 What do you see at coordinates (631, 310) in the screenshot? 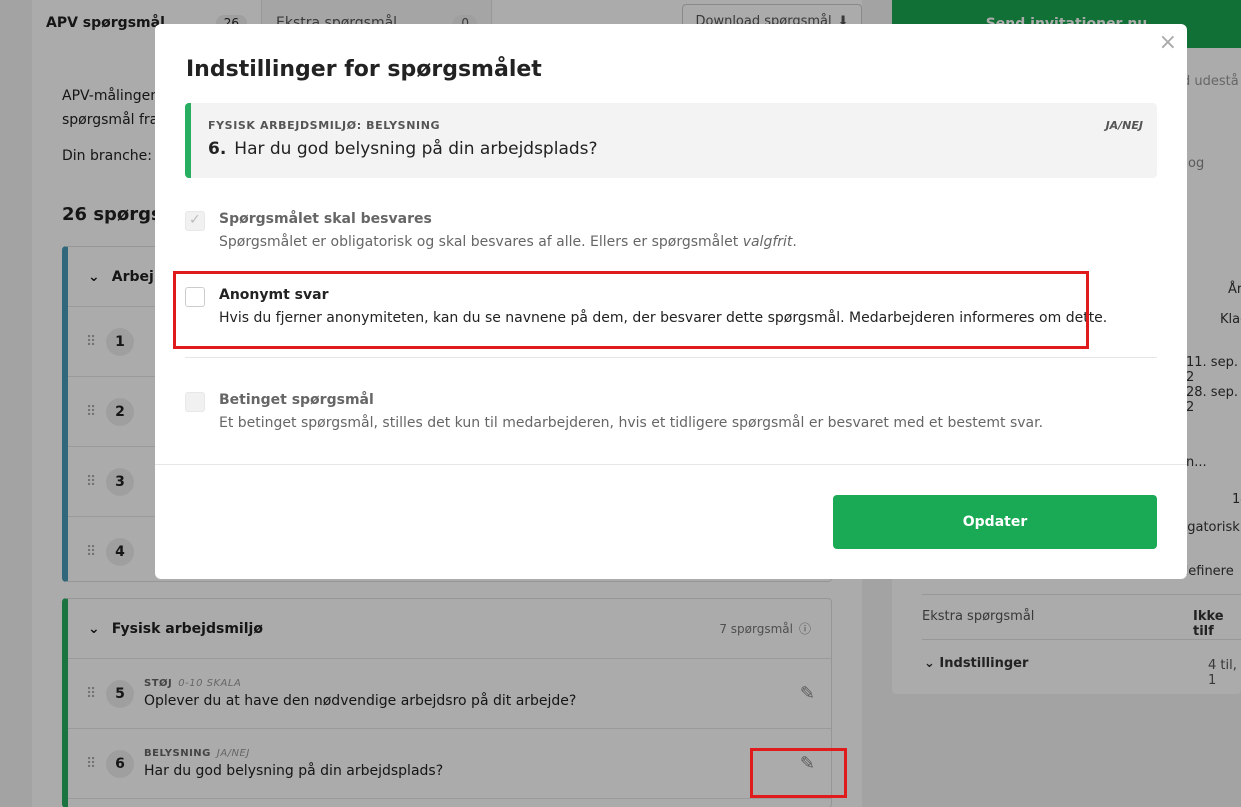
I see `highlight-box-anonymous` at bounding box center [631, 310].